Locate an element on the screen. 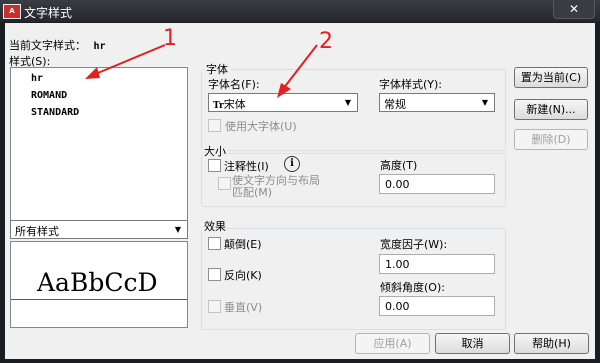  height-input: 0.00 is located at coordinates (437, 184).